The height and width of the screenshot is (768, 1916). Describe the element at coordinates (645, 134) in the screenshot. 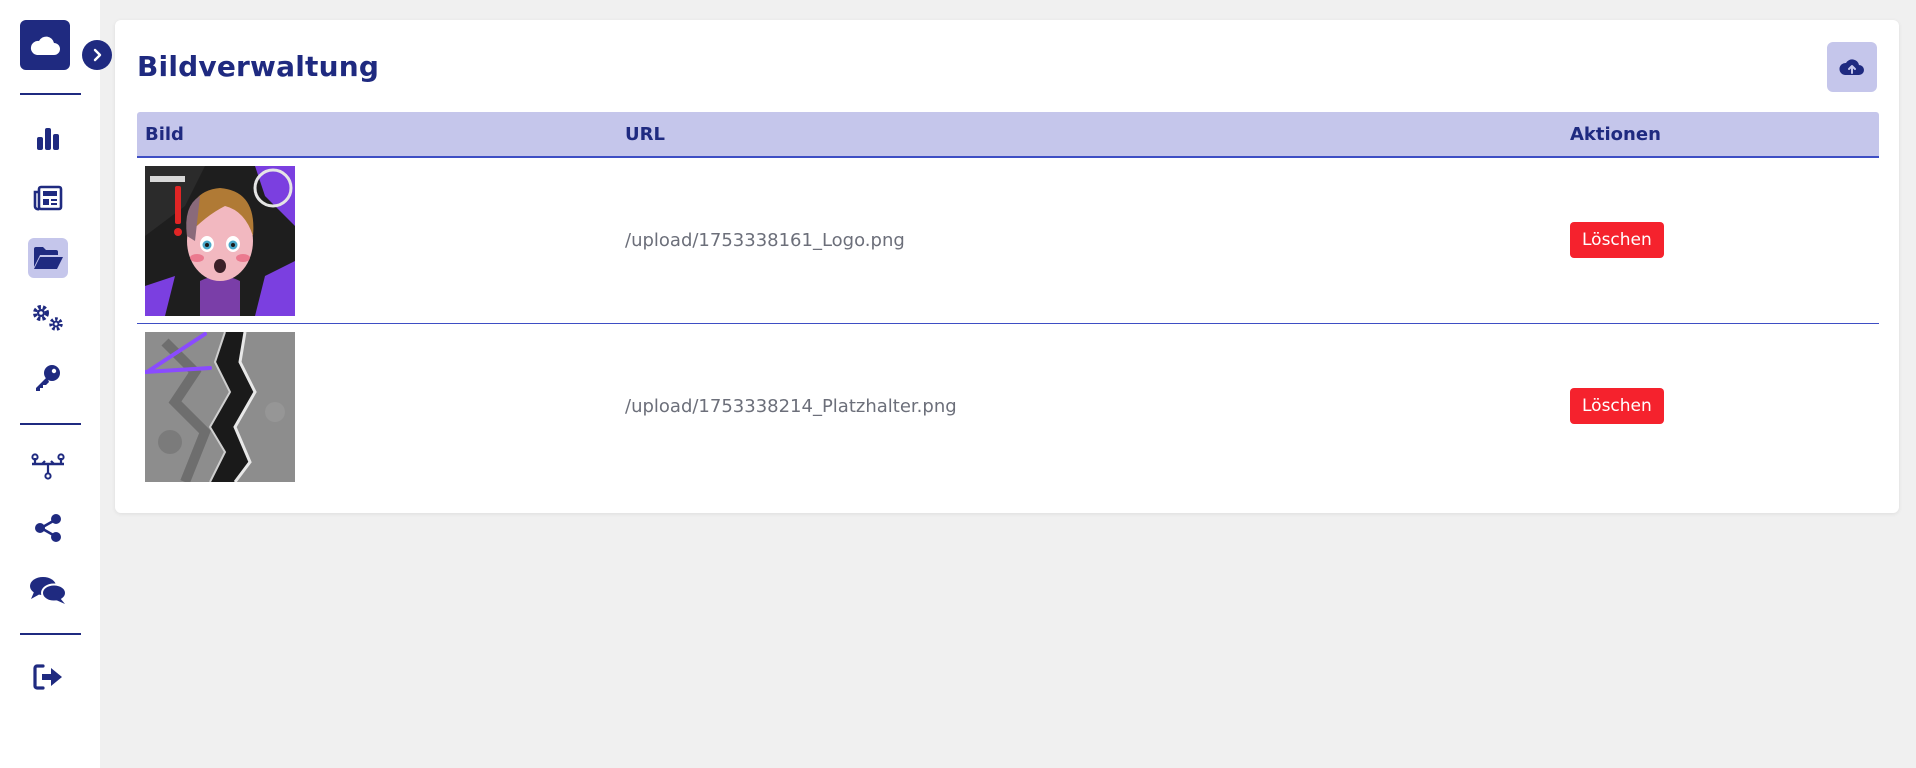

I see `column-header-url: URL` at that location.